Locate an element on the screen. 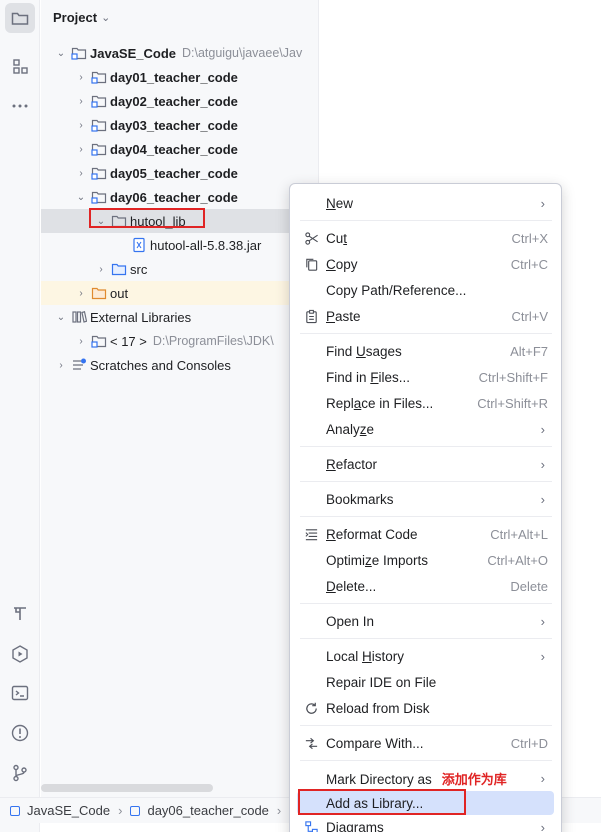  tree-node-label: External Libraries is located at coordinates (141, 317).